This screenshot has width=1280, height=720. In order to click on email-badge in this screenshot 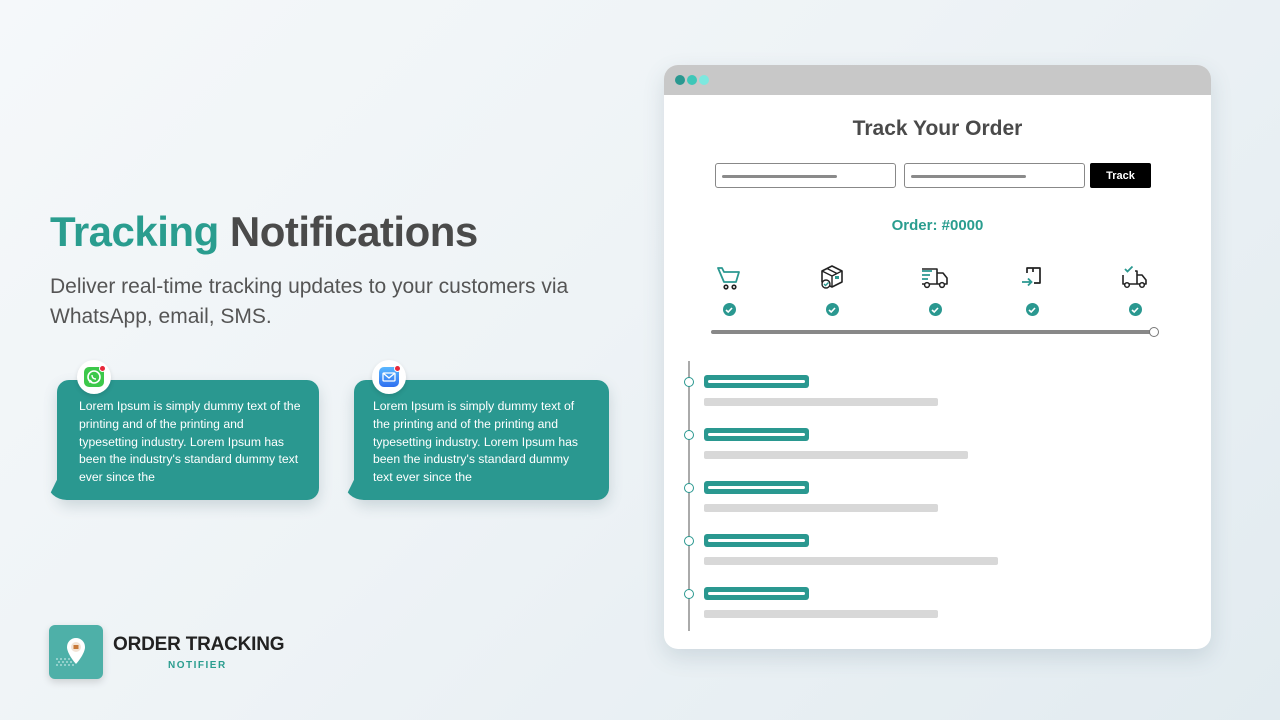, I will do `click(389, 377)`.